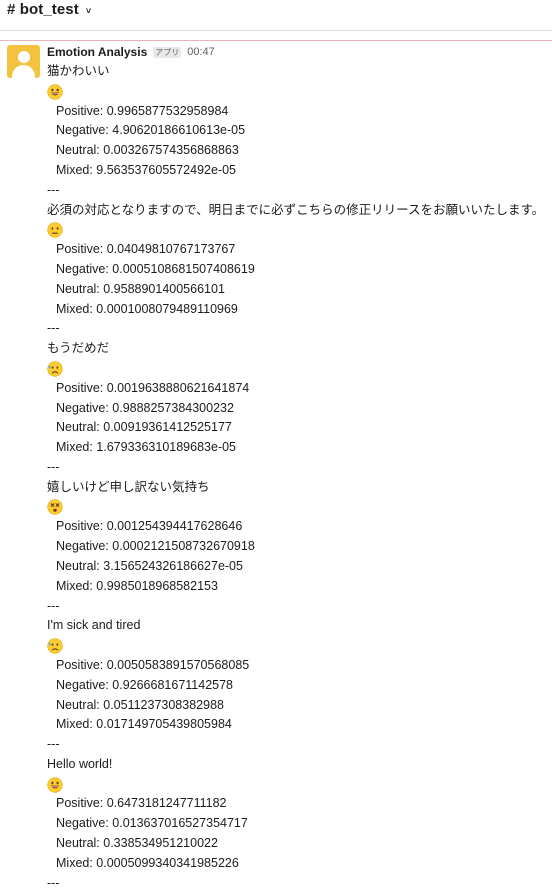 The width and height of the screenshot is (552, 893). Describe the element at coordinates (151, 130) in the screenshot. I see `sentiment-score: Negative: 4.90620186610613e-05` at that location.